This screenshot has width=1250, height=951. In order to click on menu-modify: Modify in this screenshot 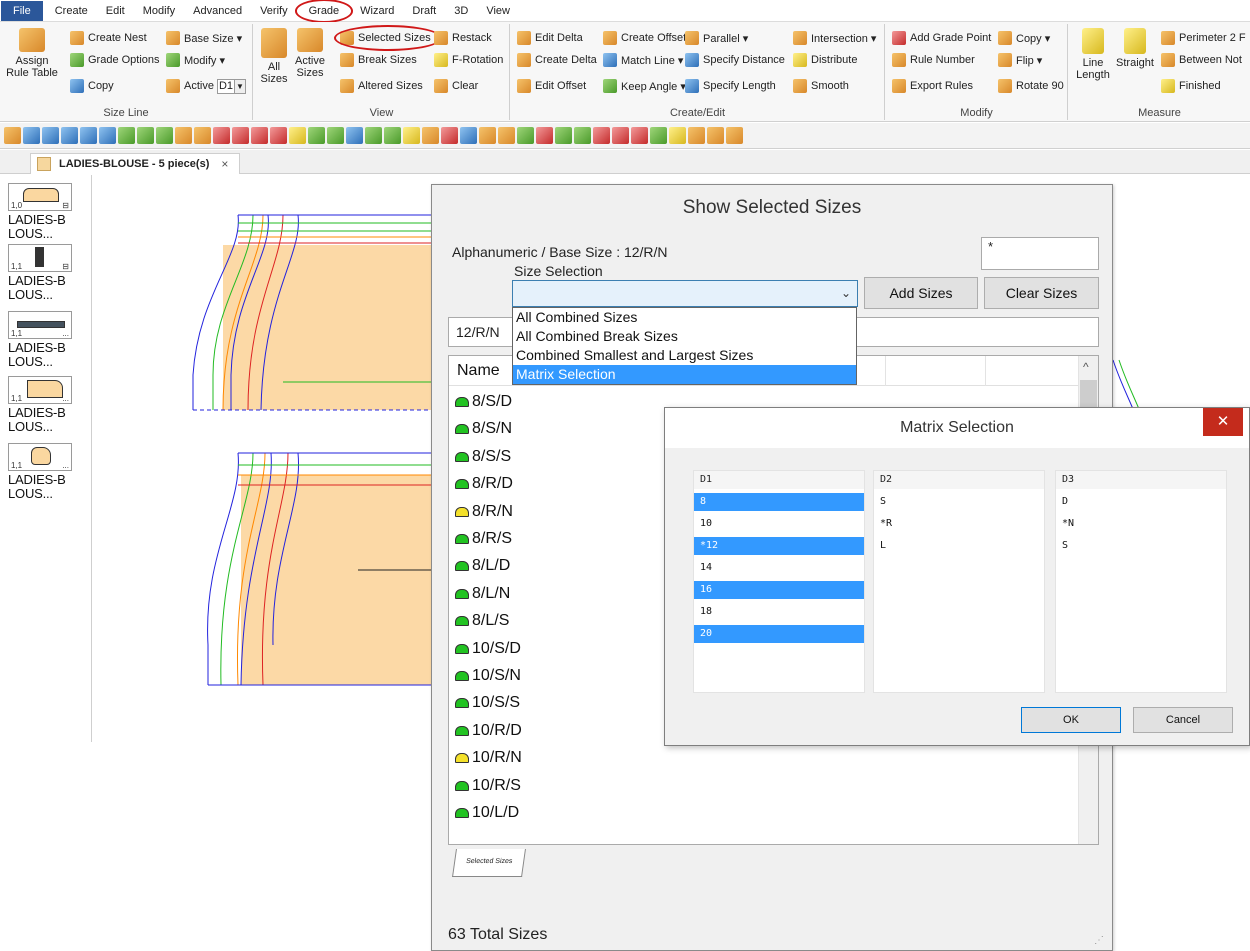, I will do `click(159, 11)`.